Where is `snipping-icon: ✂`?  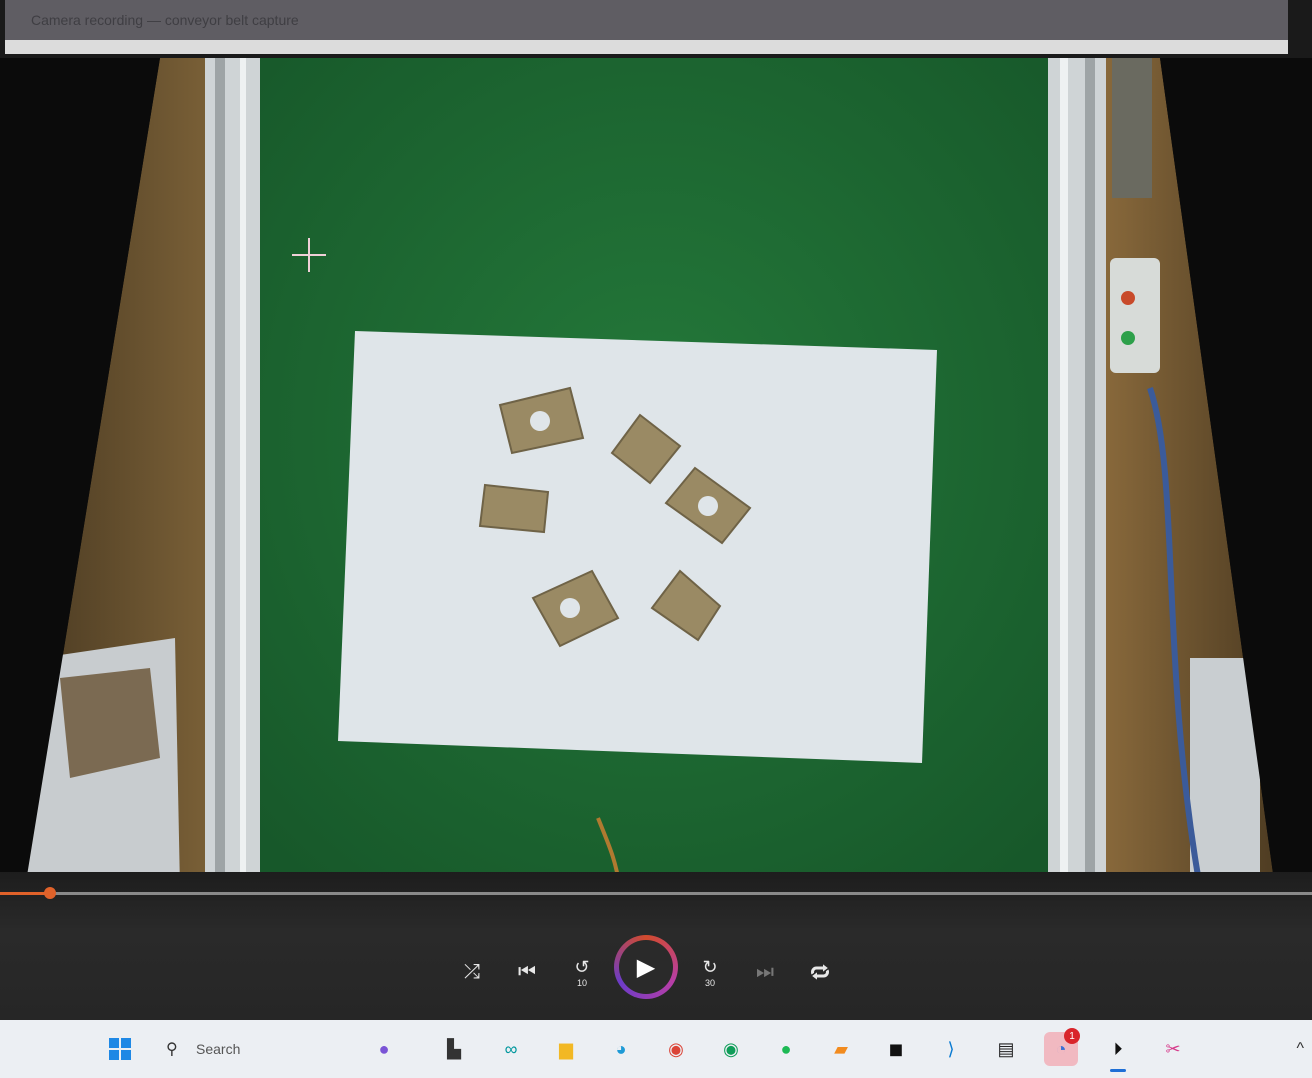 snipping-icon: ✂ is located at coordinates (1173, 1048).